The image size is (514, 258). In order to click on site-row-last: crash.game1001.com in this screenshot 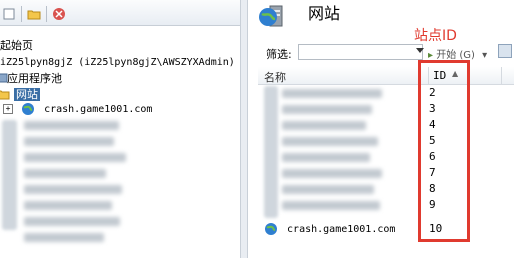, I will do `click(329, 229)`.